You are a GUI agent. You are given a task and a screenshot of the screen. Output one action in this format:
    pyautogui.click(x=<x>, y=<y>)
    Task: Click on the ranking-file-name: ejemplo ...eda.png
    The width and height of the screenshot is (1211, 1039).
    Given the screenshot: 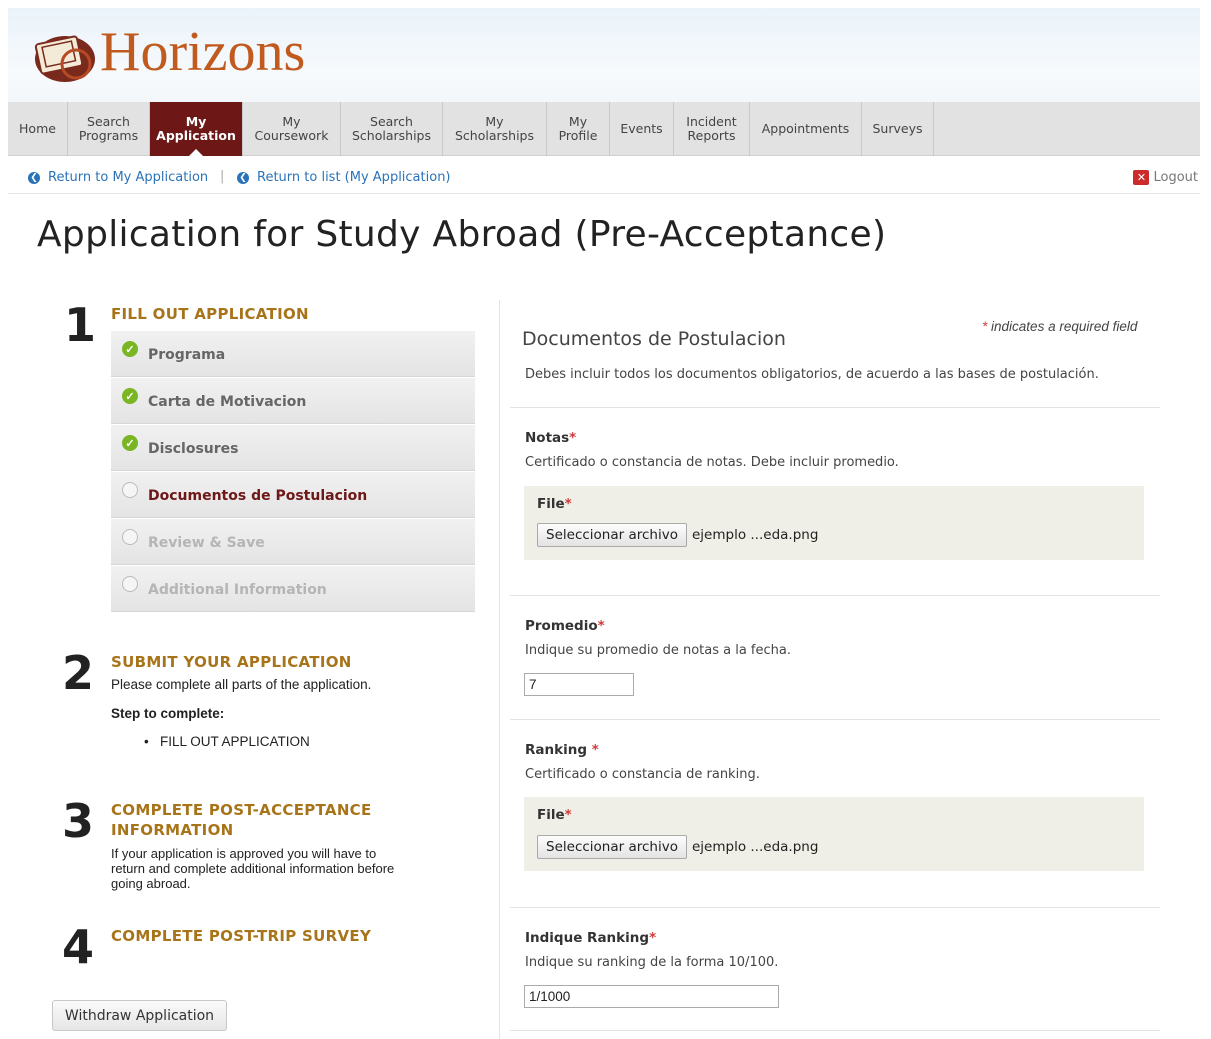 What is the action you would take?
    pyautogui.click(x=755, y=847)
    